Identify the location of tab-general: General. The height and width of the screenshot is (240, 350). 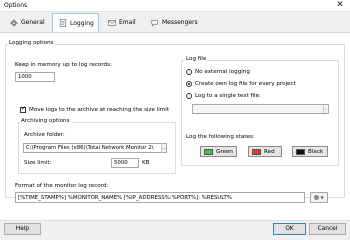
(27, 22).